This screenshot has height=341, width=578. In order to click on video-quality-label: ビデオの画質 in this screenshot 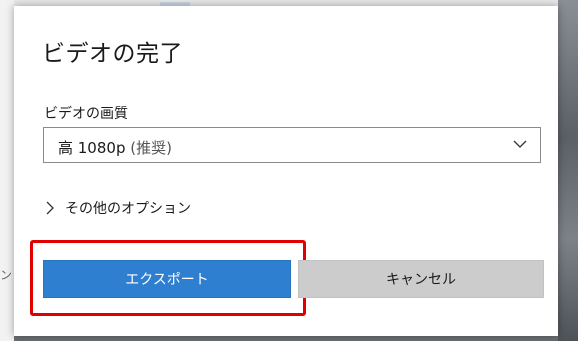, I will do `click(86, 114)`.